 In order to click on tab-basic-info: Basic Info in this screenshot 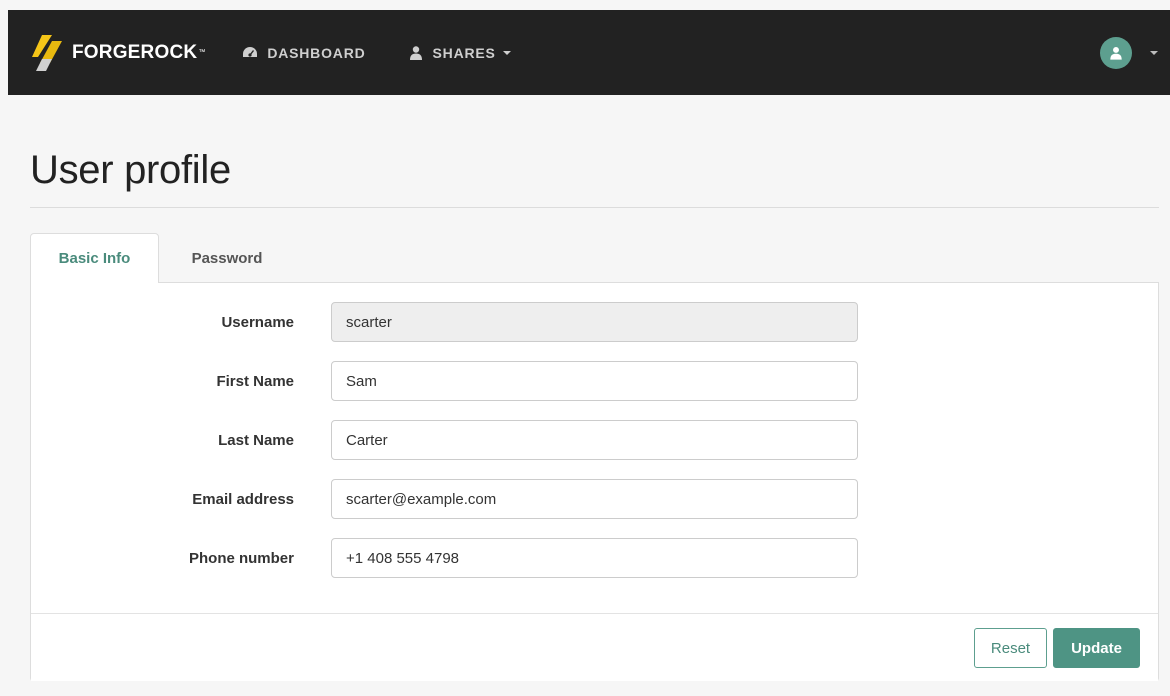, I will do `click(94, 258)`.